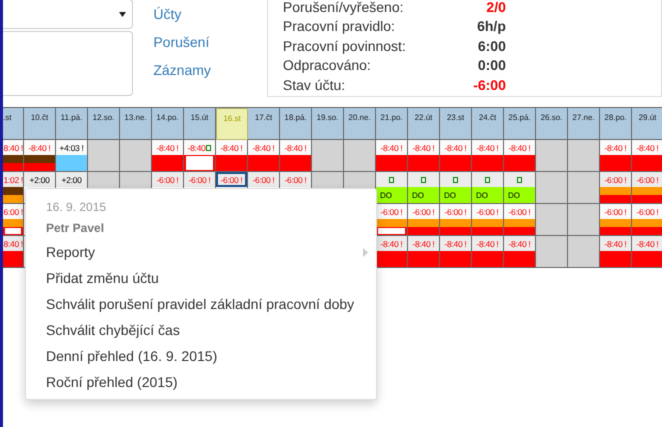 The image size is (662, 427). What do you see at coordinates (71, 147) in the screenshot?
I see `day-cell: +4:03 !` at bounding box center [71, 147].